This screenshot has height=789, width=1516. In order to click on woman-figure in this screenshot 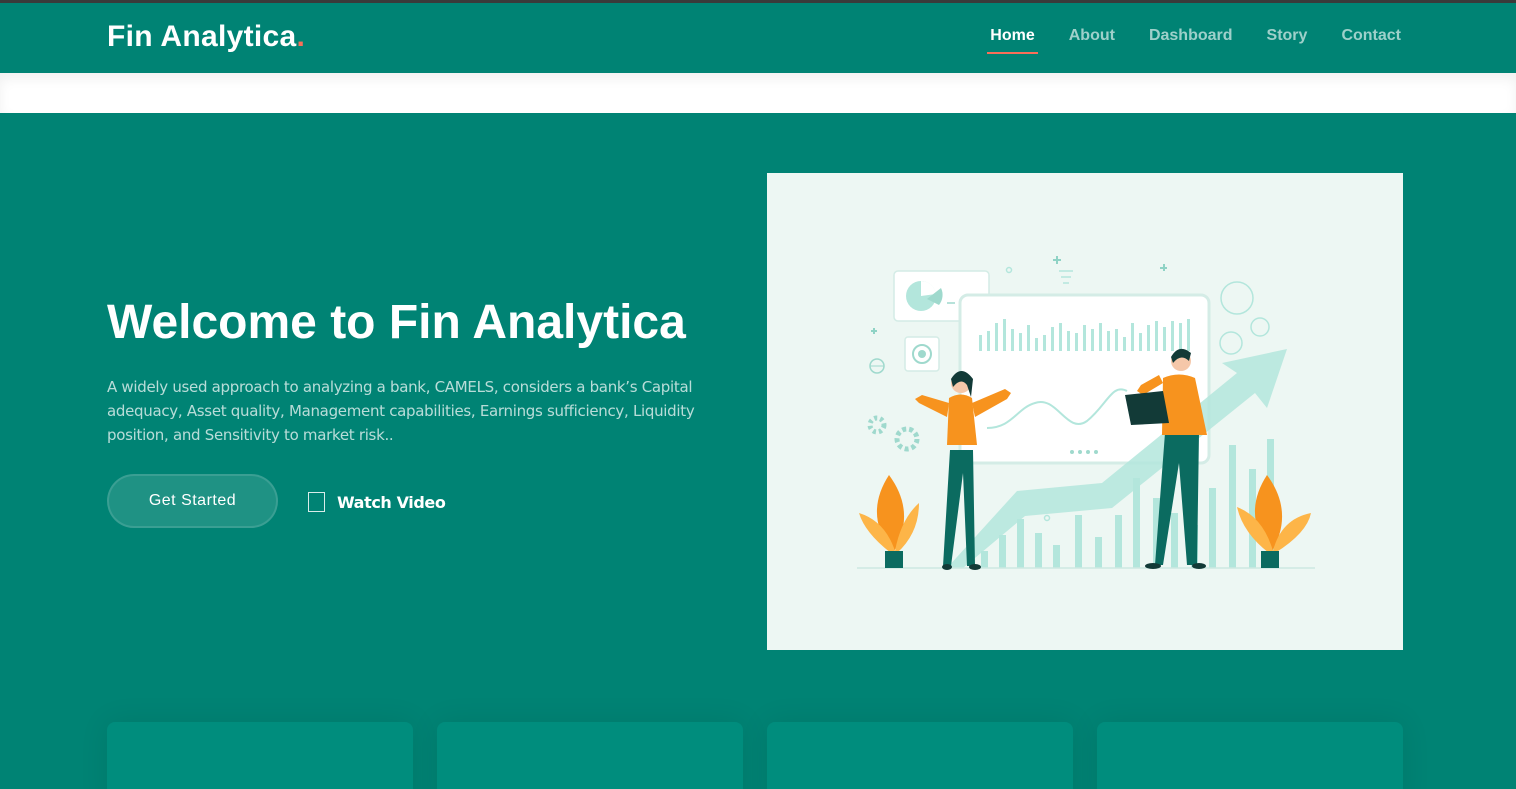, I will do `click(963, 470)`.